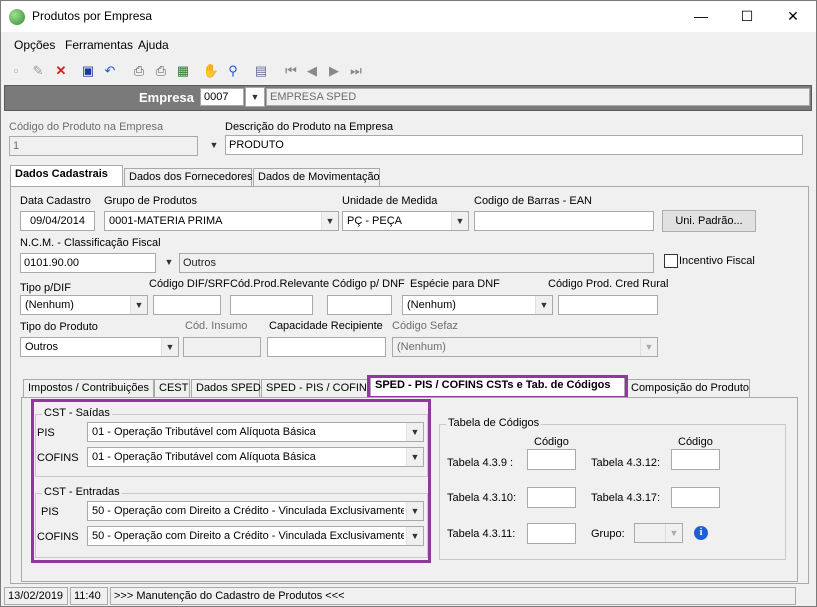 The width and height of the screenshot is (817, 607). I want to click on unidade-medida-label: Unidade de Medida, so click(390, 201).